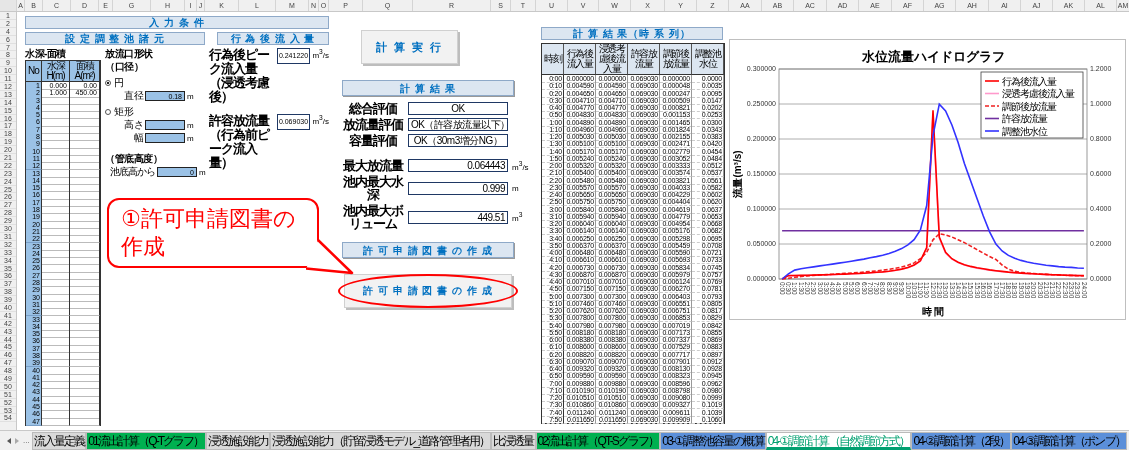 The image size is (1129, 450). What do you see at coordinates (177, 22) in the screenshot?
I see `section-header: 入 力 条 件` at bounding box center [177, 22].